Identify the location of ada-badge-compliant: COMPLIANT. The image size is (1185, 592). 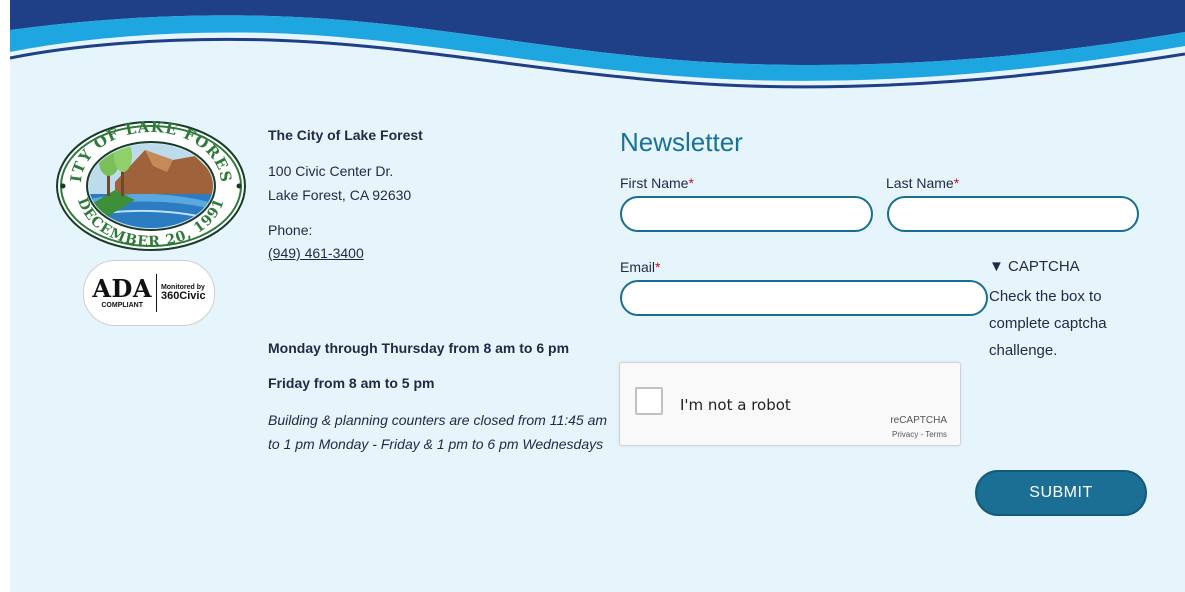
(122, 305).